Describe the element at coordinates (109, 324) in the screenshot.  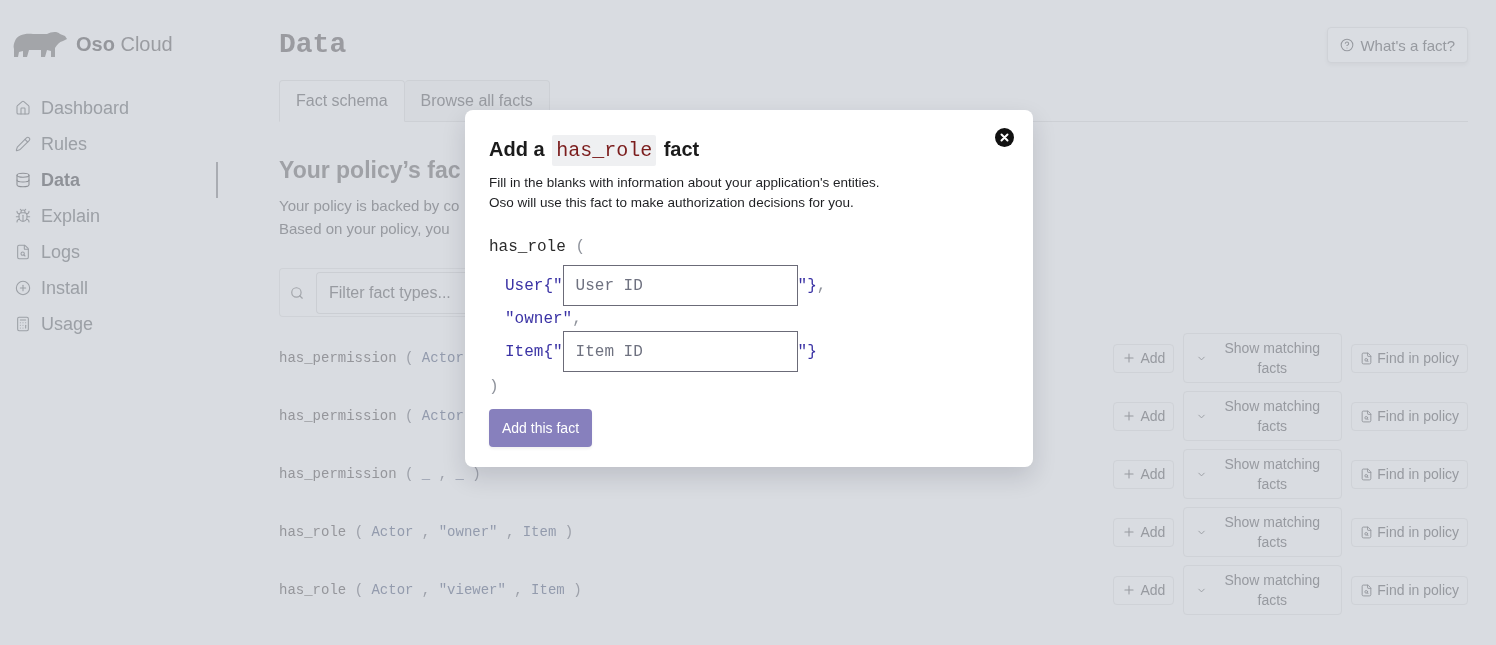
I see `nav-item: Usage` at that location.